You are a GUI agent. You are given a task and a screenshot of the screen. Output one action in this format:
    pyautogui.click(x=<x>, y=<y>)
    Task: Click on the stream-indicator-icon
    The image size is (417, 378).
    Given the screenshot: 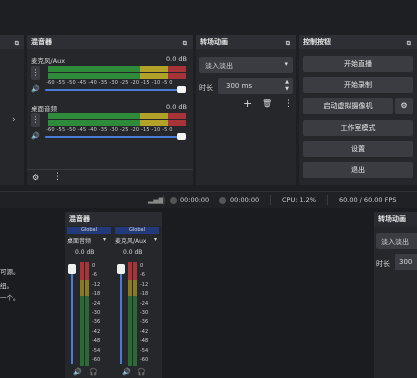 What is the action you would take?
    pyautogui.click(x=173, y=200)
    